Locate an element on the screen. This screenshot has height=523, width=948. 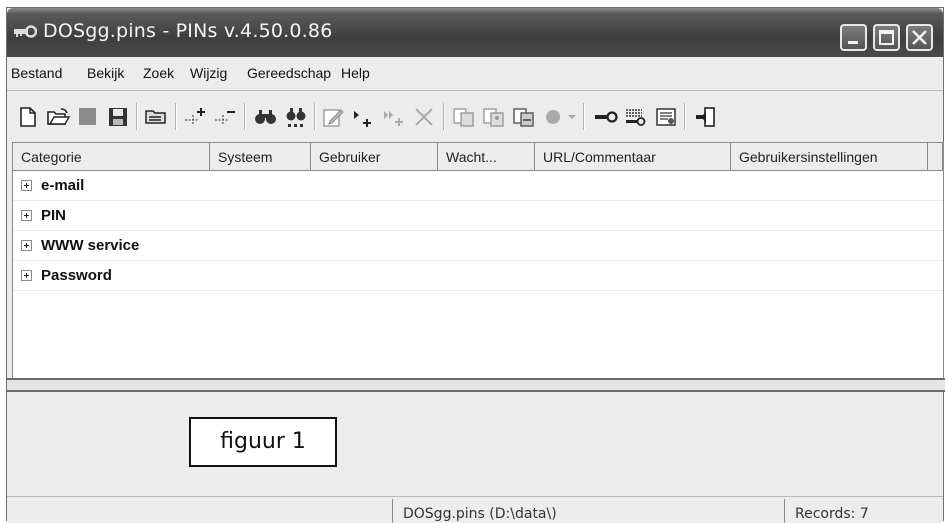
status-bar: DOSgg.pins (D:\data\) Records: 7 is located at coordinates (475, 509).